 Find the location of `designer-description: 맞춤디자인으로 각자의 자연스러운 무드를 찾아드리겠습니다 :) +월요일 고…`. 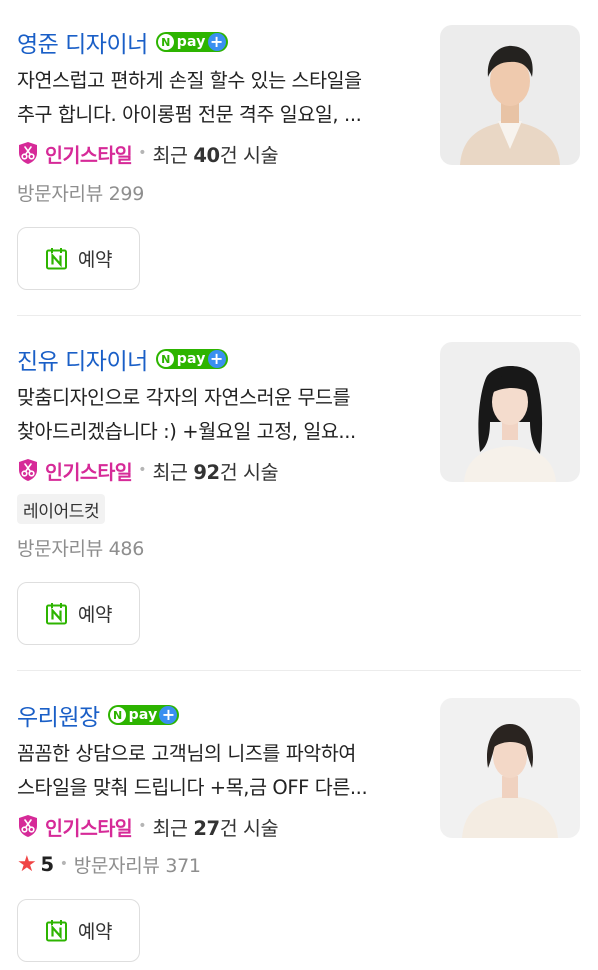

designer-description: 맞춤디자인으로 각자의 자연스러운 무드를 찾아드리겠습니다 :) +월요일 고… is located at coordinates (217, 415).